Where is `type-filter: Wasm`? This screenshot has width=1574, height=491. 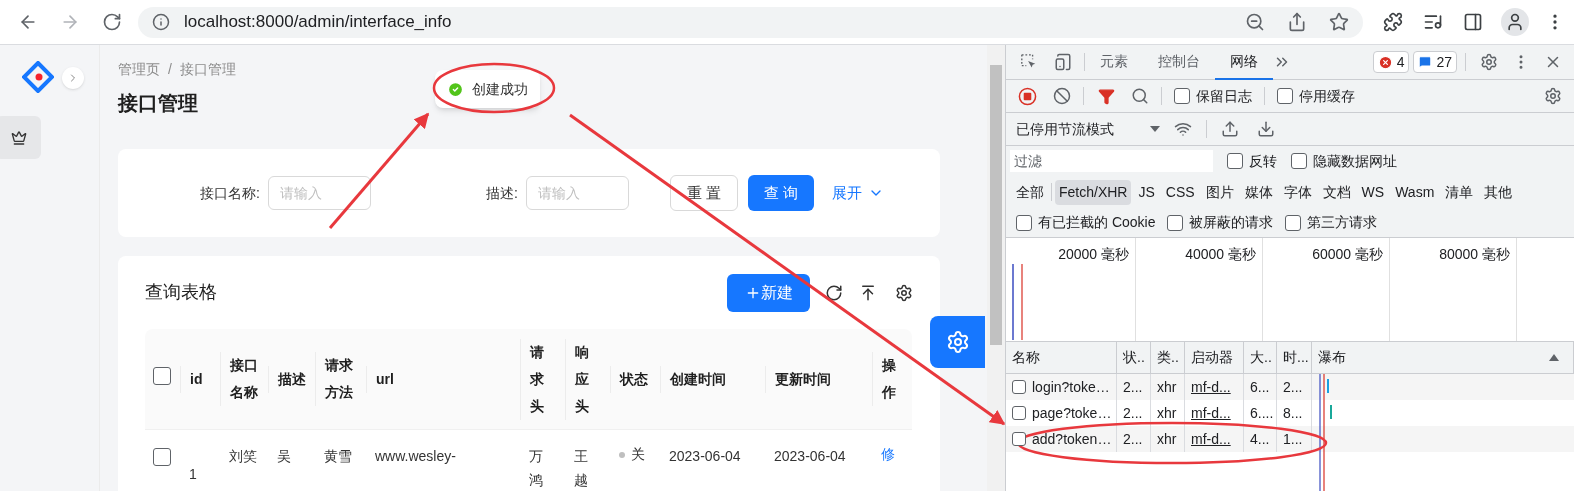 type-filter: Wasm is located at coordinates (1415, 192).